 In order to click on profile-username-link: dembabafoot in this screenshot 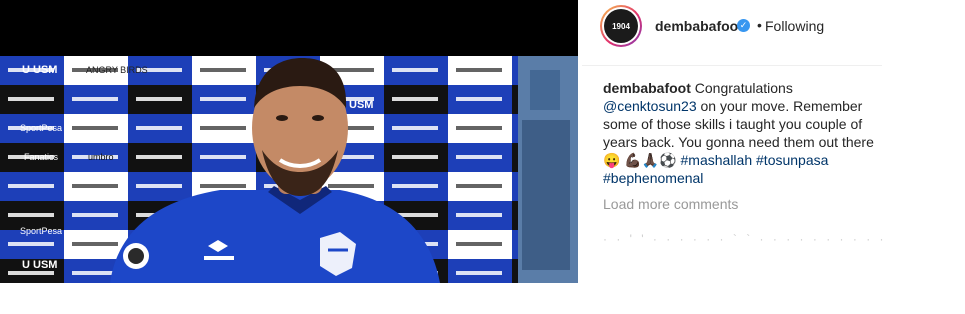, I will do `click(699, 26)`.